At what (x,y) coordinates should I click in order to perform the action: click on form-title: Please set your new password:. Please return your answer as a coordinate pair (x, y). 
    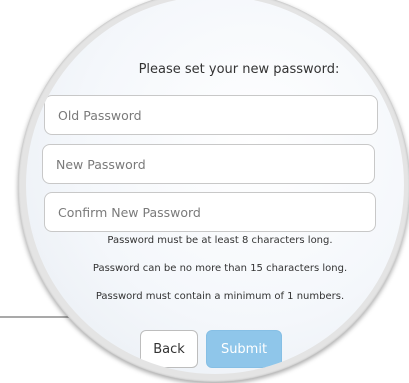
    Looking at the image, I should click on (239, 69).